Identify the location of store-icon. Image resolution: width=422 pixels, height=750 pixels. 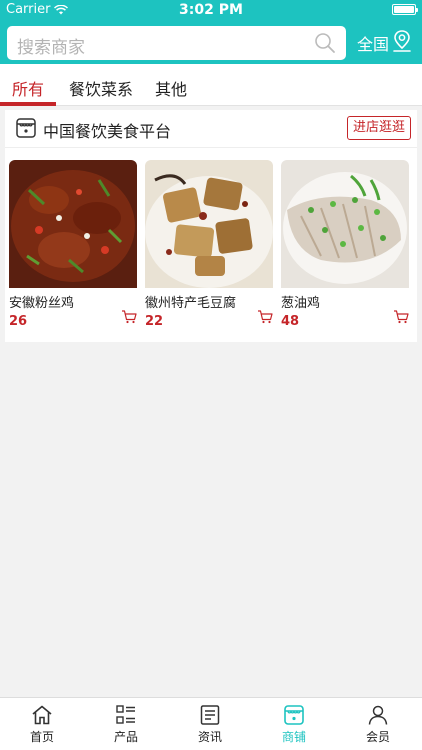
(294, 715).